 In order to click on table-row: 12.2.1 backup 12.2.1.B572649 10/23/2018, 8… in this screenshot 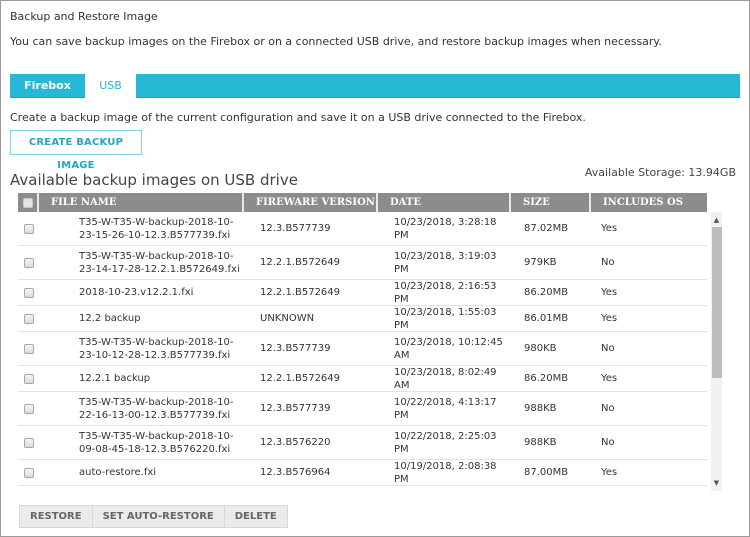, I will do `click(362, 379)`.